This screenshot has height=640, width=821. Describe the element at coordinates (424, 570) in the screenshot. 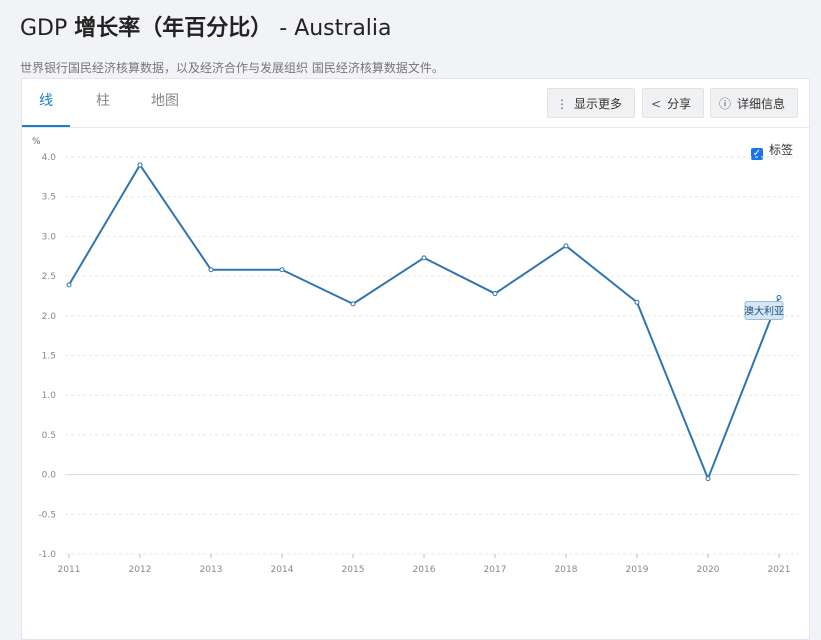

I see `x-tick-label: 2016` at that location.